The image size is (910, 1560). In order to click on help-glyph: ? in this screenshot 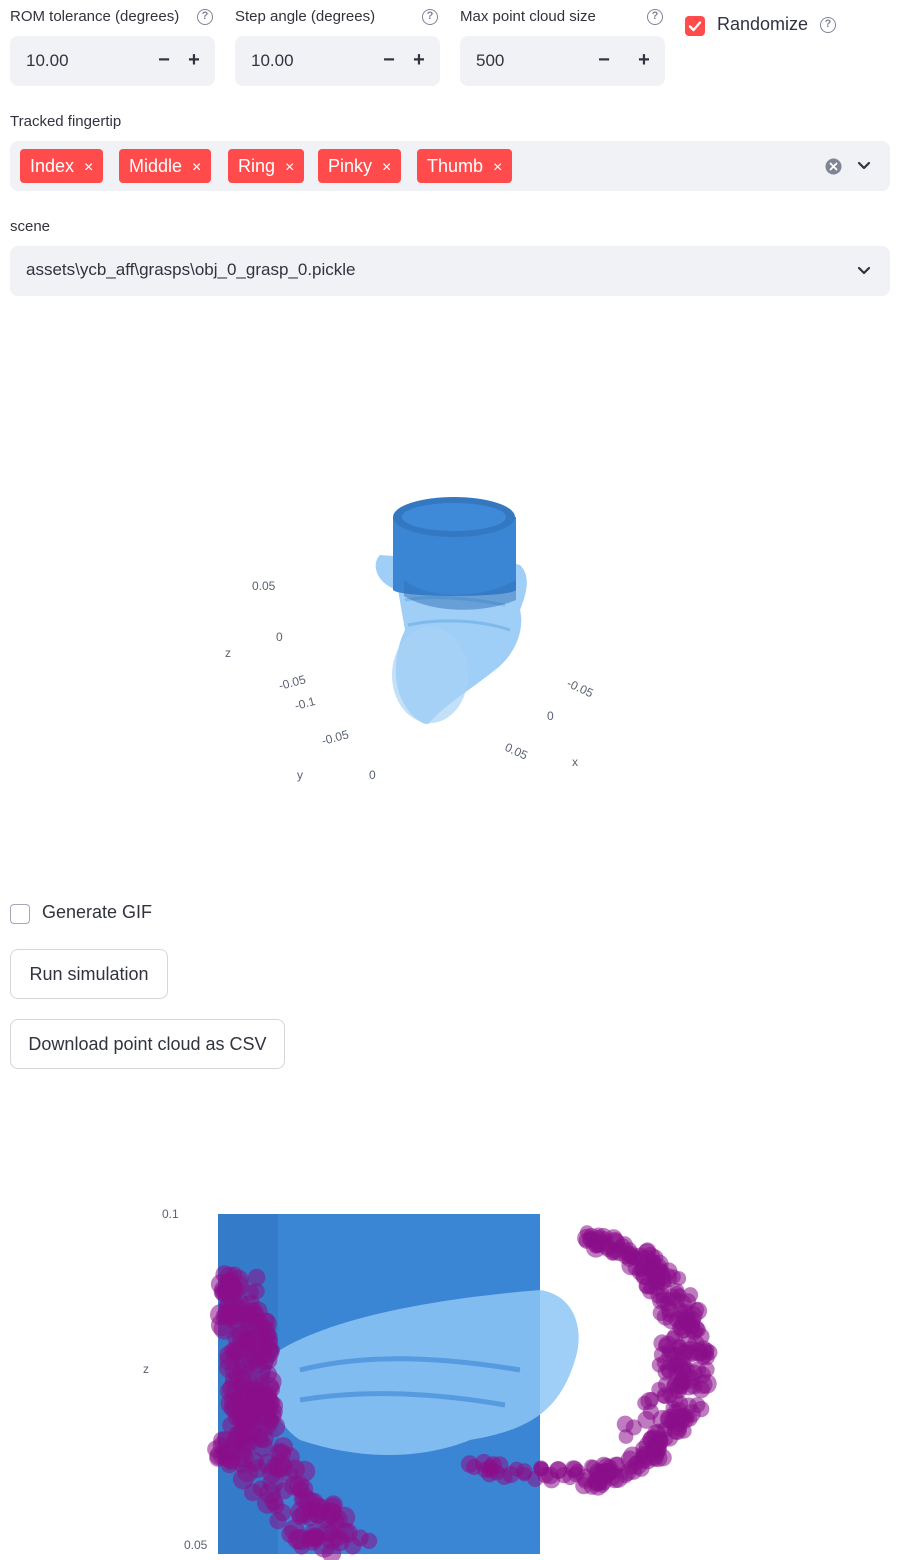, I will do `click(655, 16)`.